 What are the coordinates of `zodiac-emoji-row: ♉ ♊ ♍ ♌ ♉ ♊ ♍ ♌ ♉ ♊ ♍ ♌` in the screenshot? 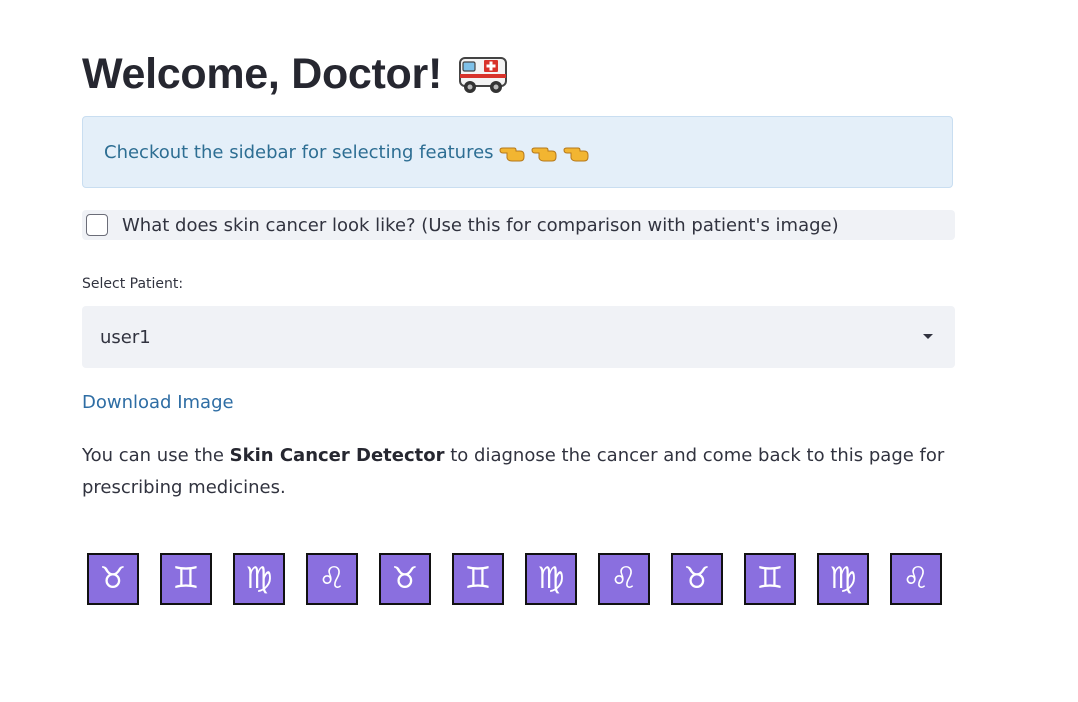 It's located at (525, 579).